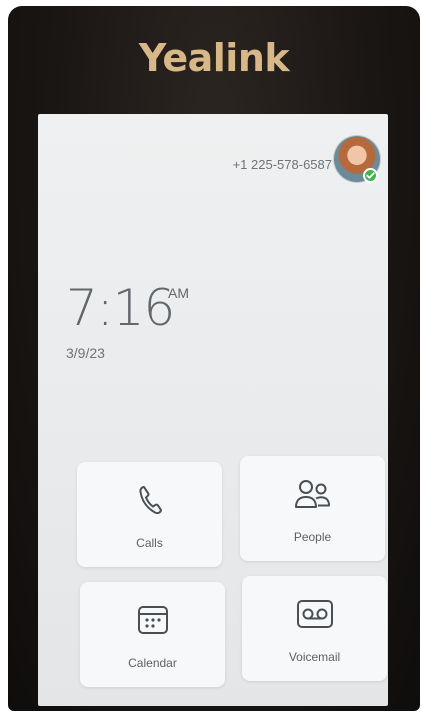  What do you see at coordinates (314, 657) in the screenshot?
I see `voicemail-label: Voicemail` at bounding box center [314, 657].